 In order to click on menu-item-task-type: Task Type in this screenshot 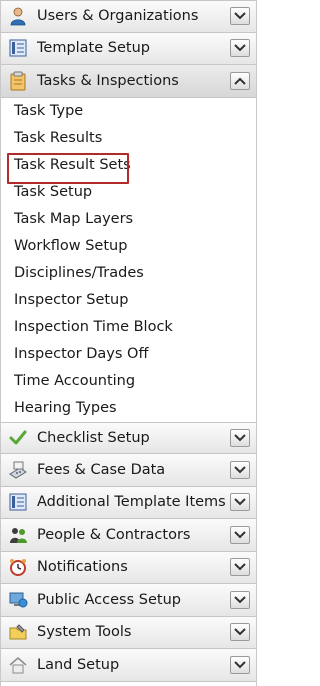, I will do `click(128, 111)`.